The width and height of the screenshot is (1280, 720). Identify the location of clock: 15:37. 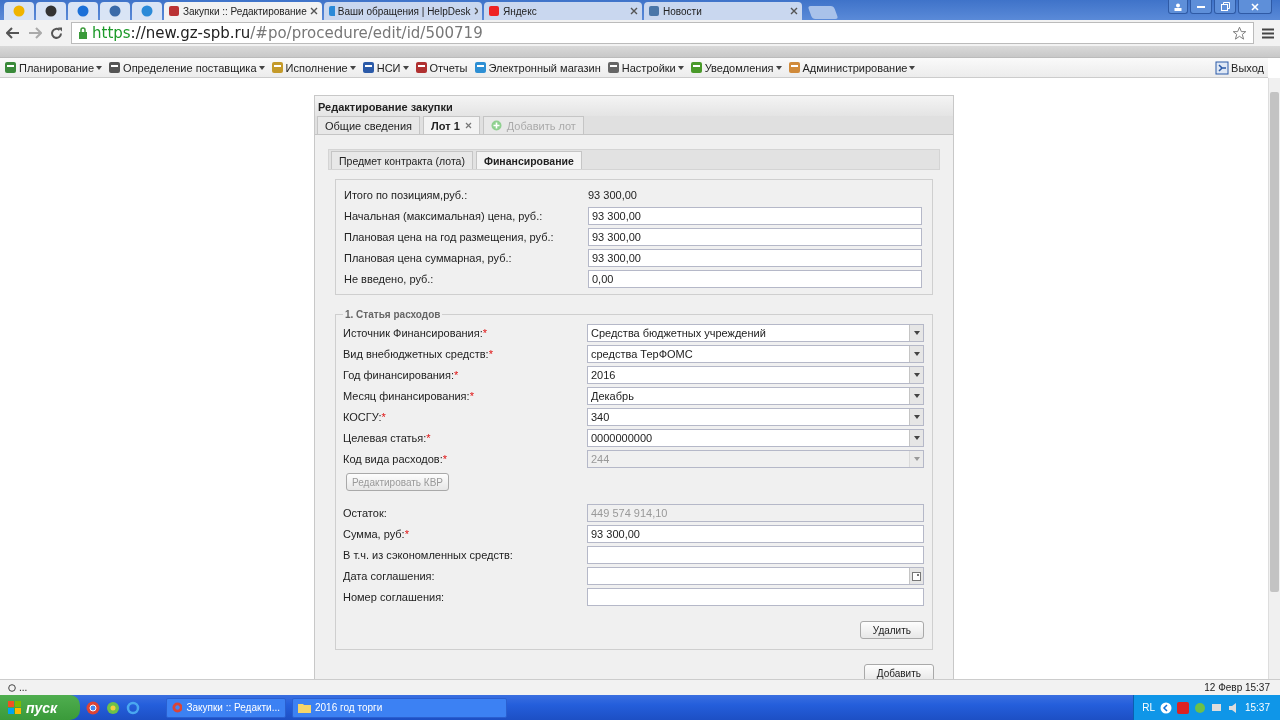
(1257, 707).